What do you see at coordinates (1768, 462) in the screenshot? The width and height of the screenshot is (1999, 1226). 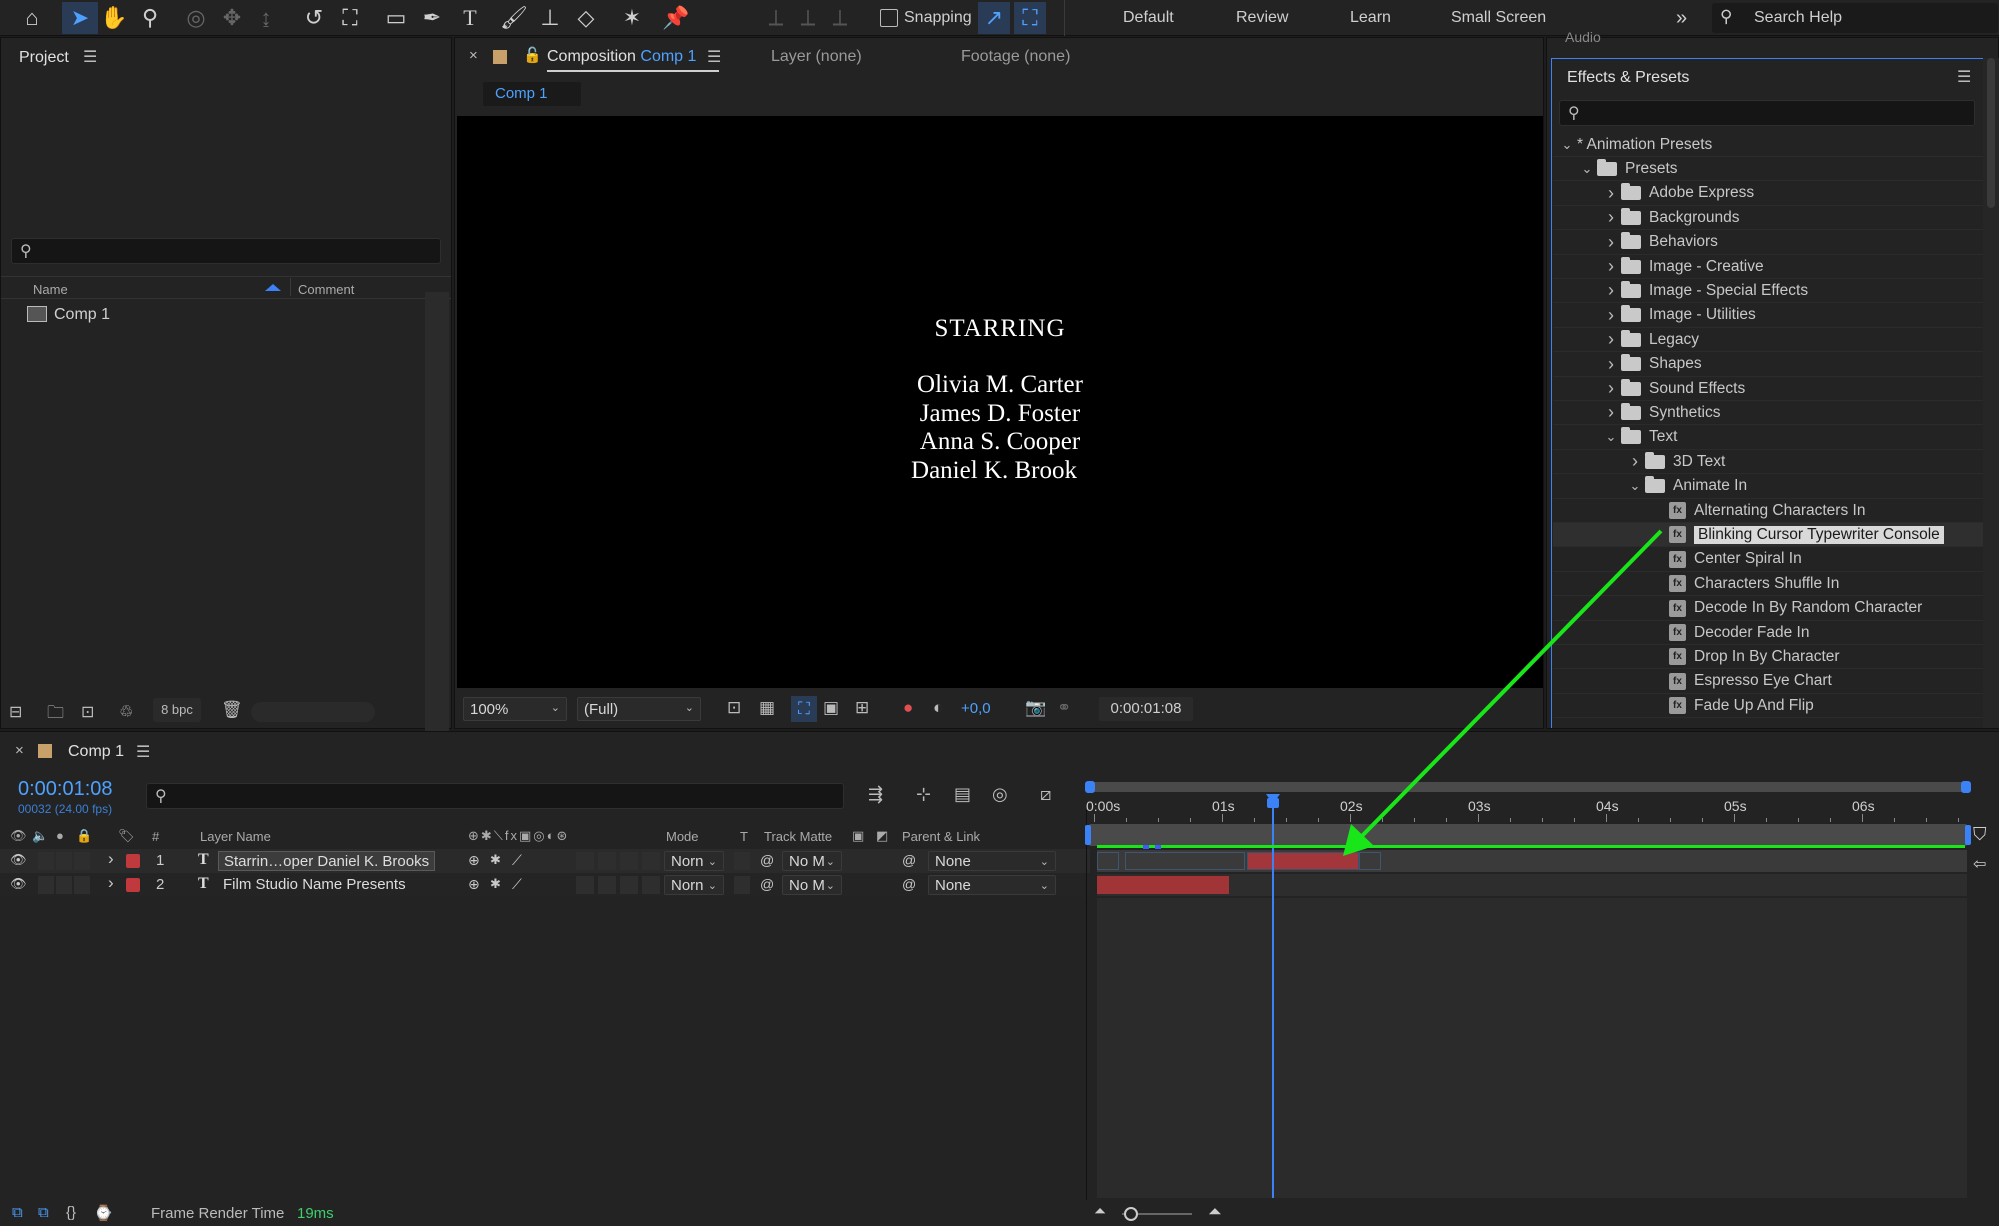 I see `effects-tree-item: › 3D Text` at bounding box center [1768, 462].